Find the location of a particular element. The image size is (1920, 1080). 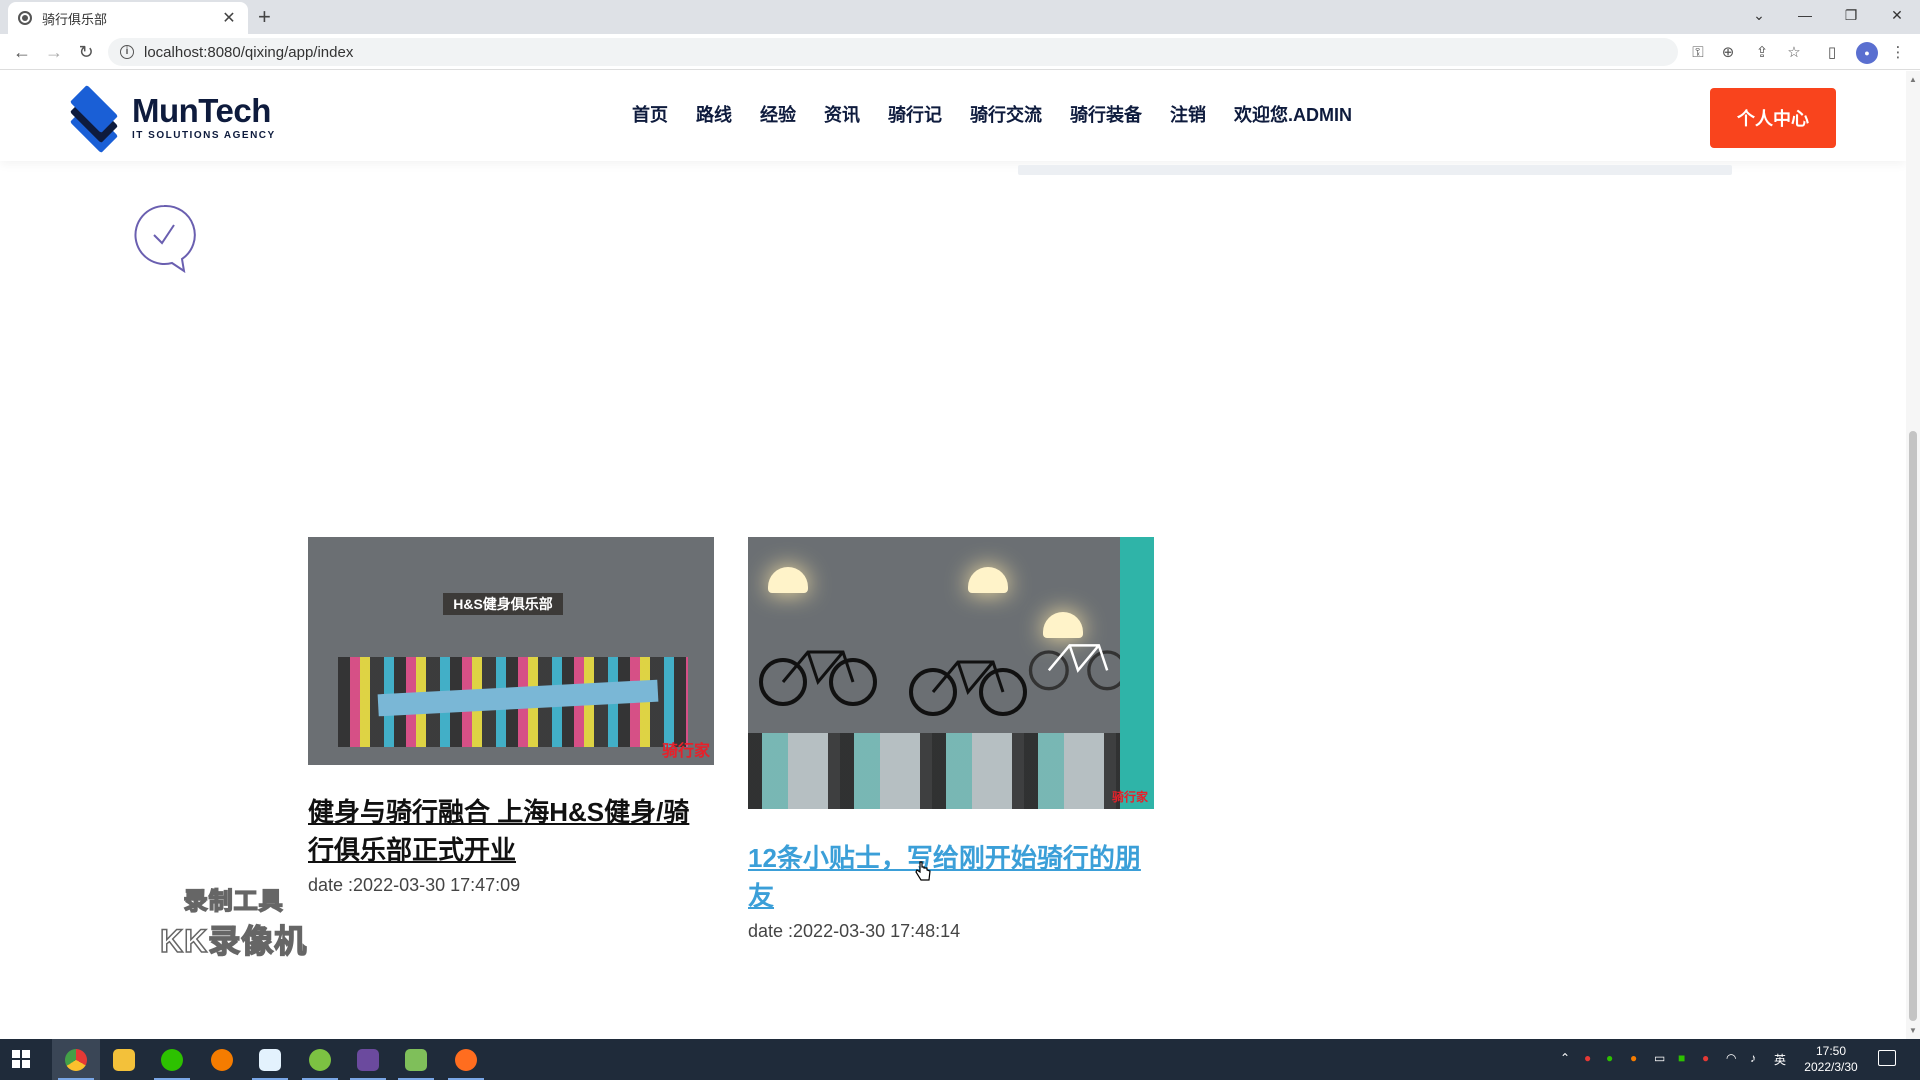

menu-icon: ⋮ is located at coordinates (1898, 52).